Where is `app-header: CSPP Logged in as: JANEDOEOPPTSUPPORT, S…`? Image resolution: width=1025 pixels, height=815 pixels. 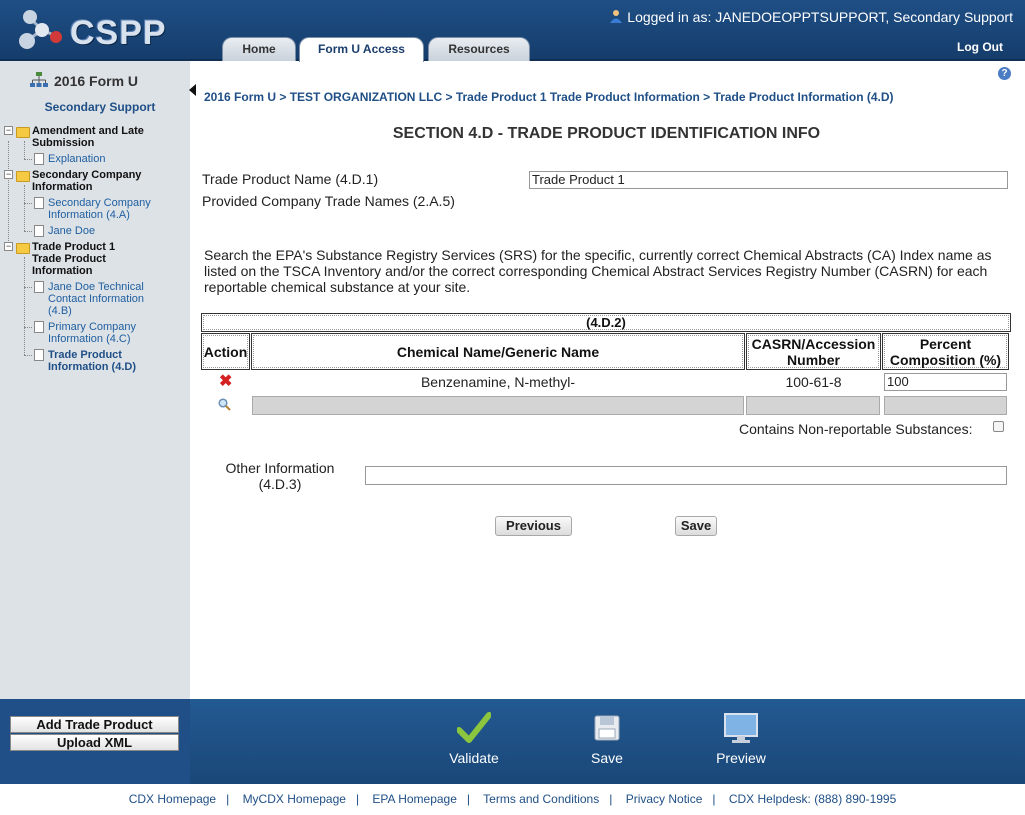 app-header: CSPP Logged in as: JANEDOEOPPTSUPPORT, S… is located at coordinates (512, 31).